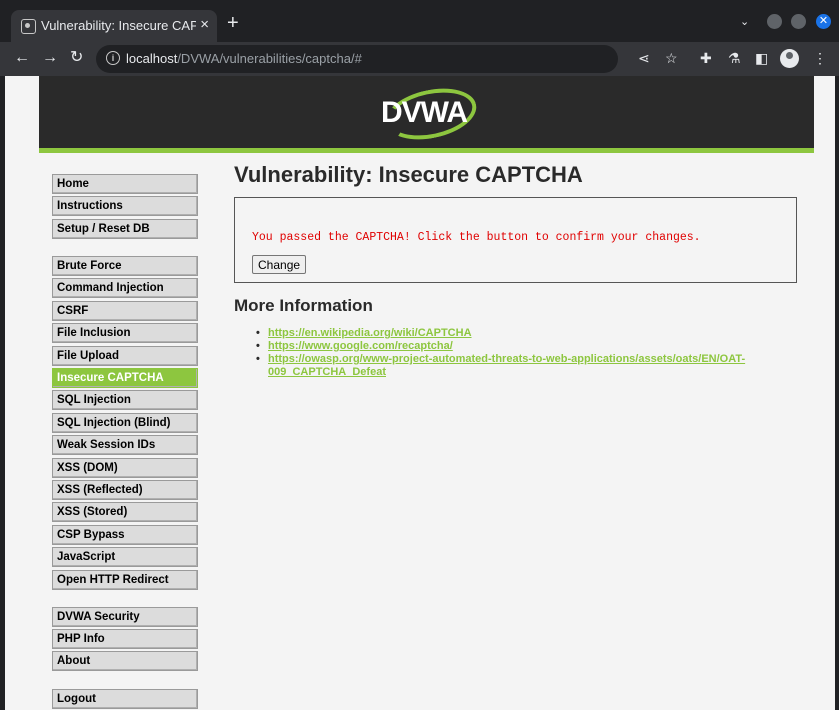  Describe the element at coordinates (233, 23) in the screenshot. I see `new-tab-icon: +` at that location.